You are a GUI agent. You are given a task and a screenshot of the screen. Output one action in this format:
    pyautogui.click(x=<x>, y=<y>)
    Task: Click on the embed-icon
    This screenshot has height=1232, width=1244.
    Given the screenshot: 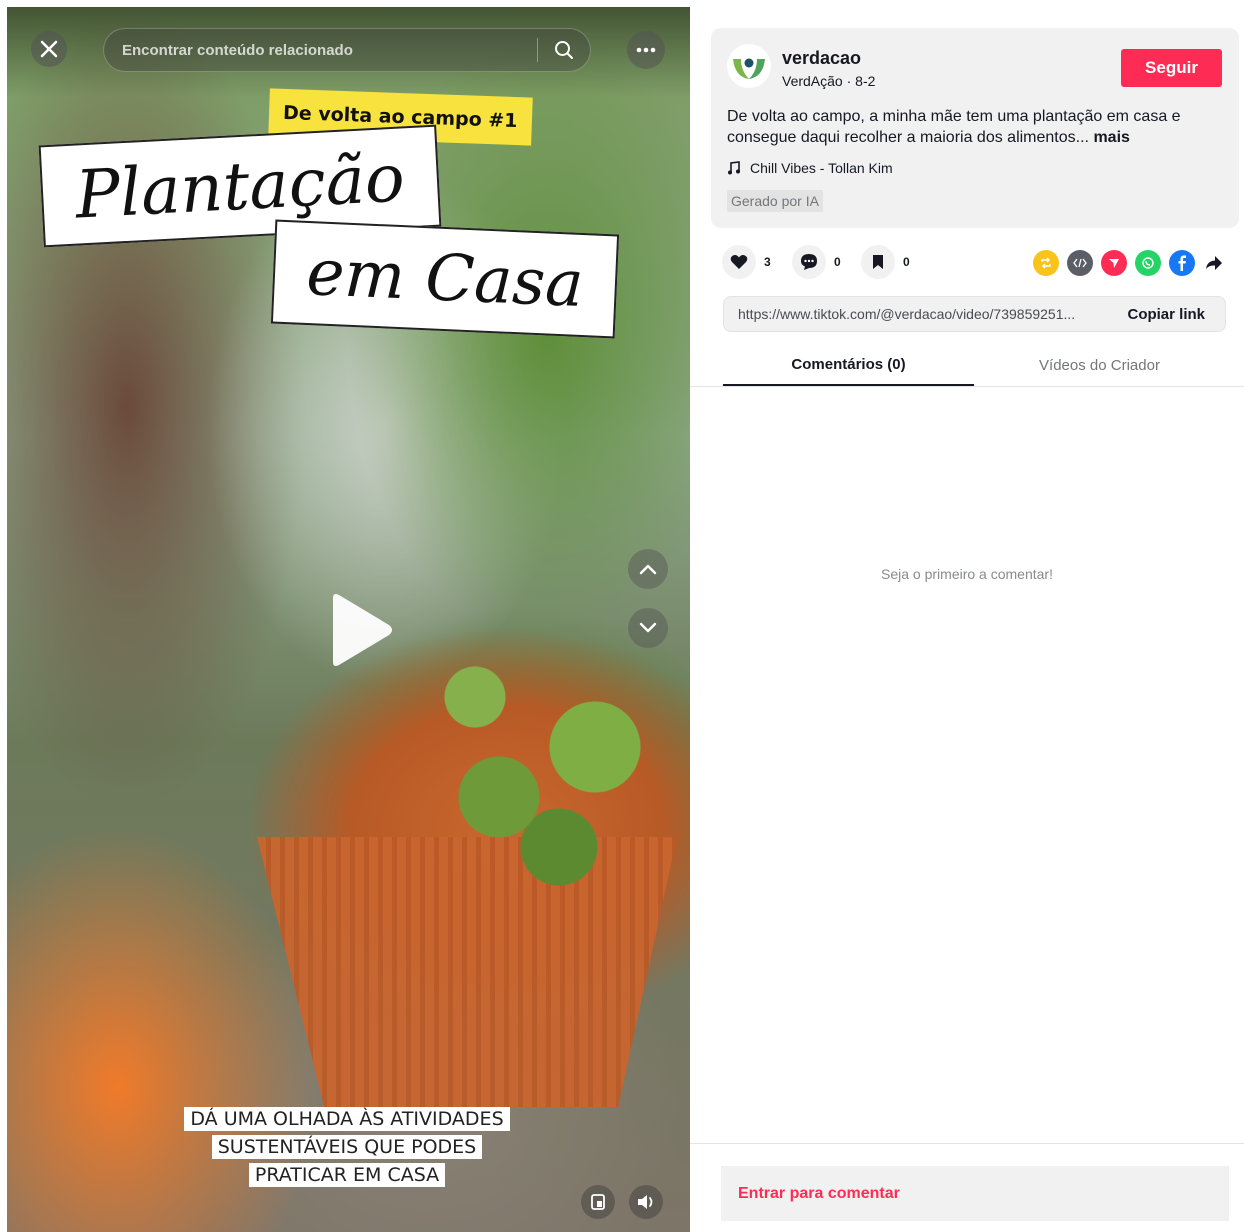 What is the action you would take?
    pyautogui.click(x=1080, y=263)
    